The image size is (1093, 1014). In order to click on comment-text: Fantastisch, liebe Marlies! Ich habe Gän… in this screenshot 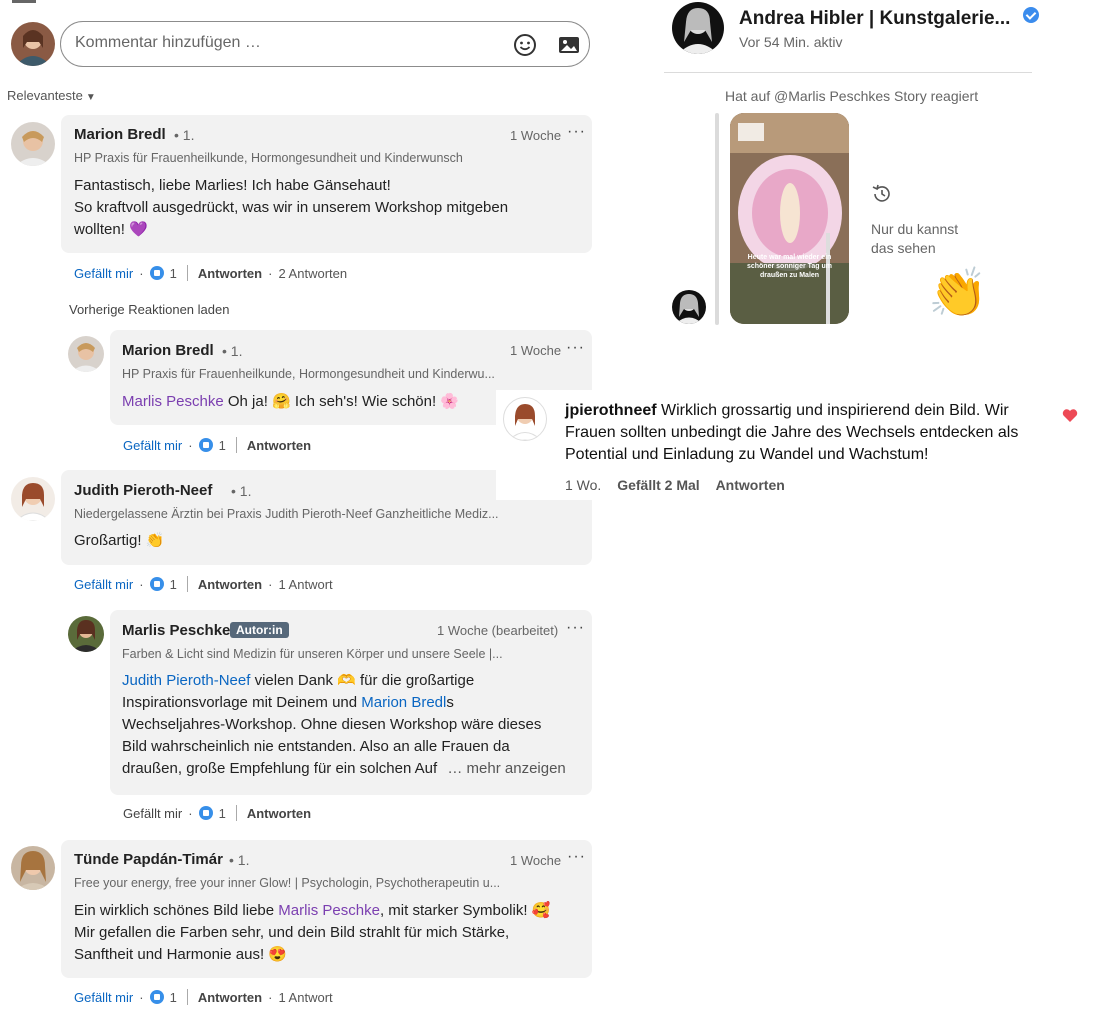, I will do `click(291, 207)`.